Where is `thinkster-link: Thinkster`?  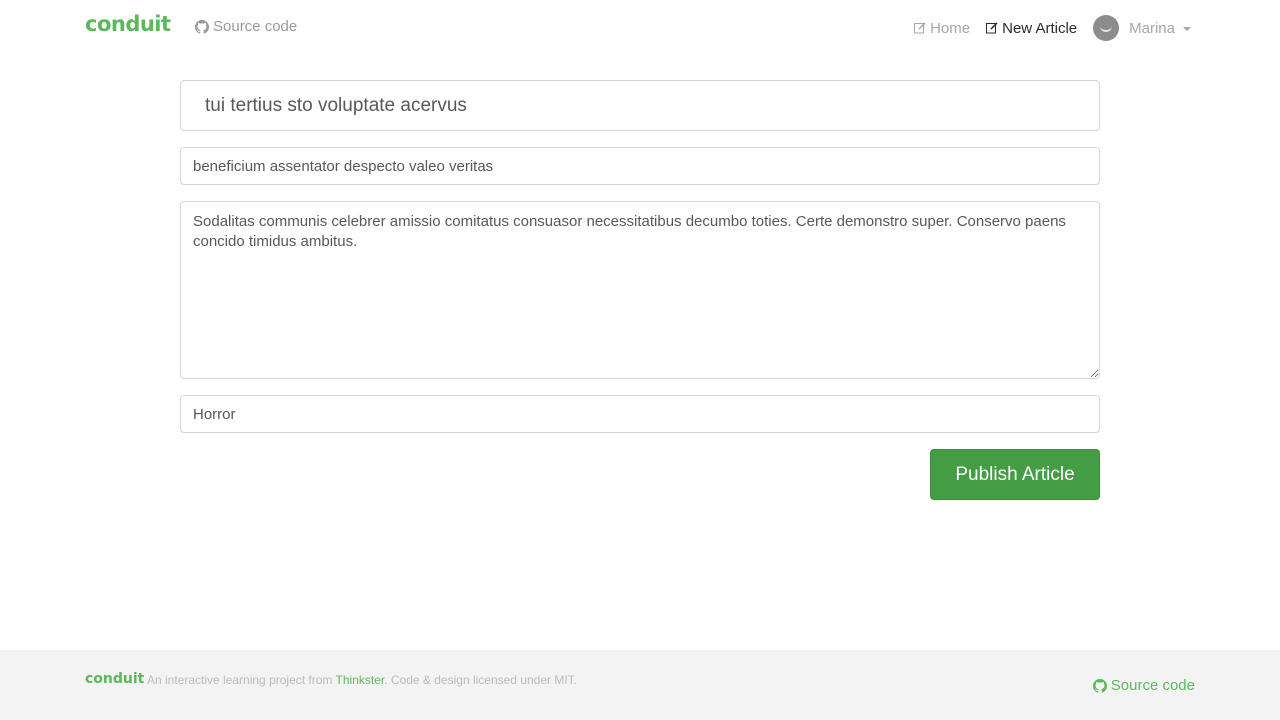 thinkster-link: Thinkster is located at coordinates (360, 680).